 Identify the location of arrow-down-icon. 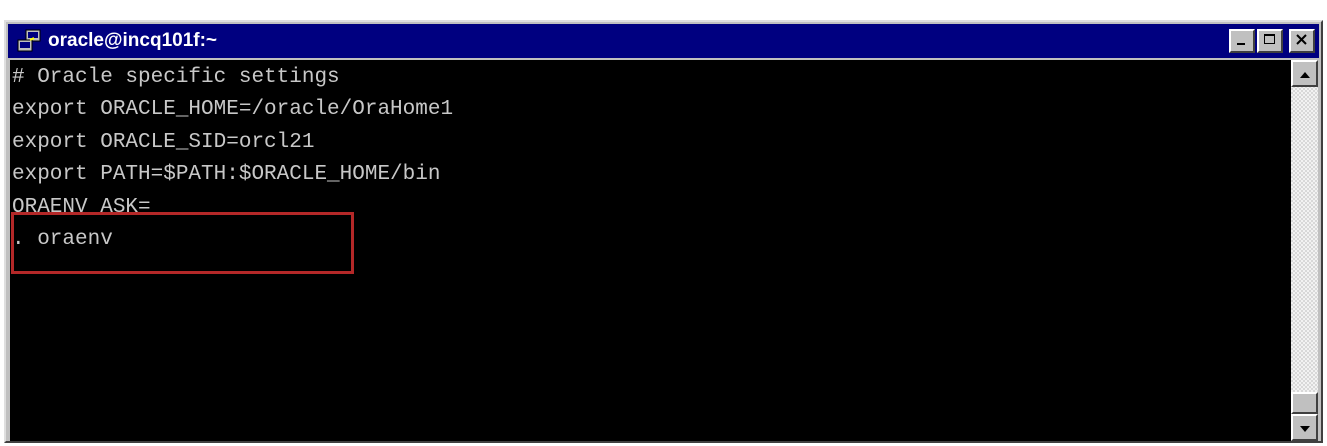
(1305, 427).